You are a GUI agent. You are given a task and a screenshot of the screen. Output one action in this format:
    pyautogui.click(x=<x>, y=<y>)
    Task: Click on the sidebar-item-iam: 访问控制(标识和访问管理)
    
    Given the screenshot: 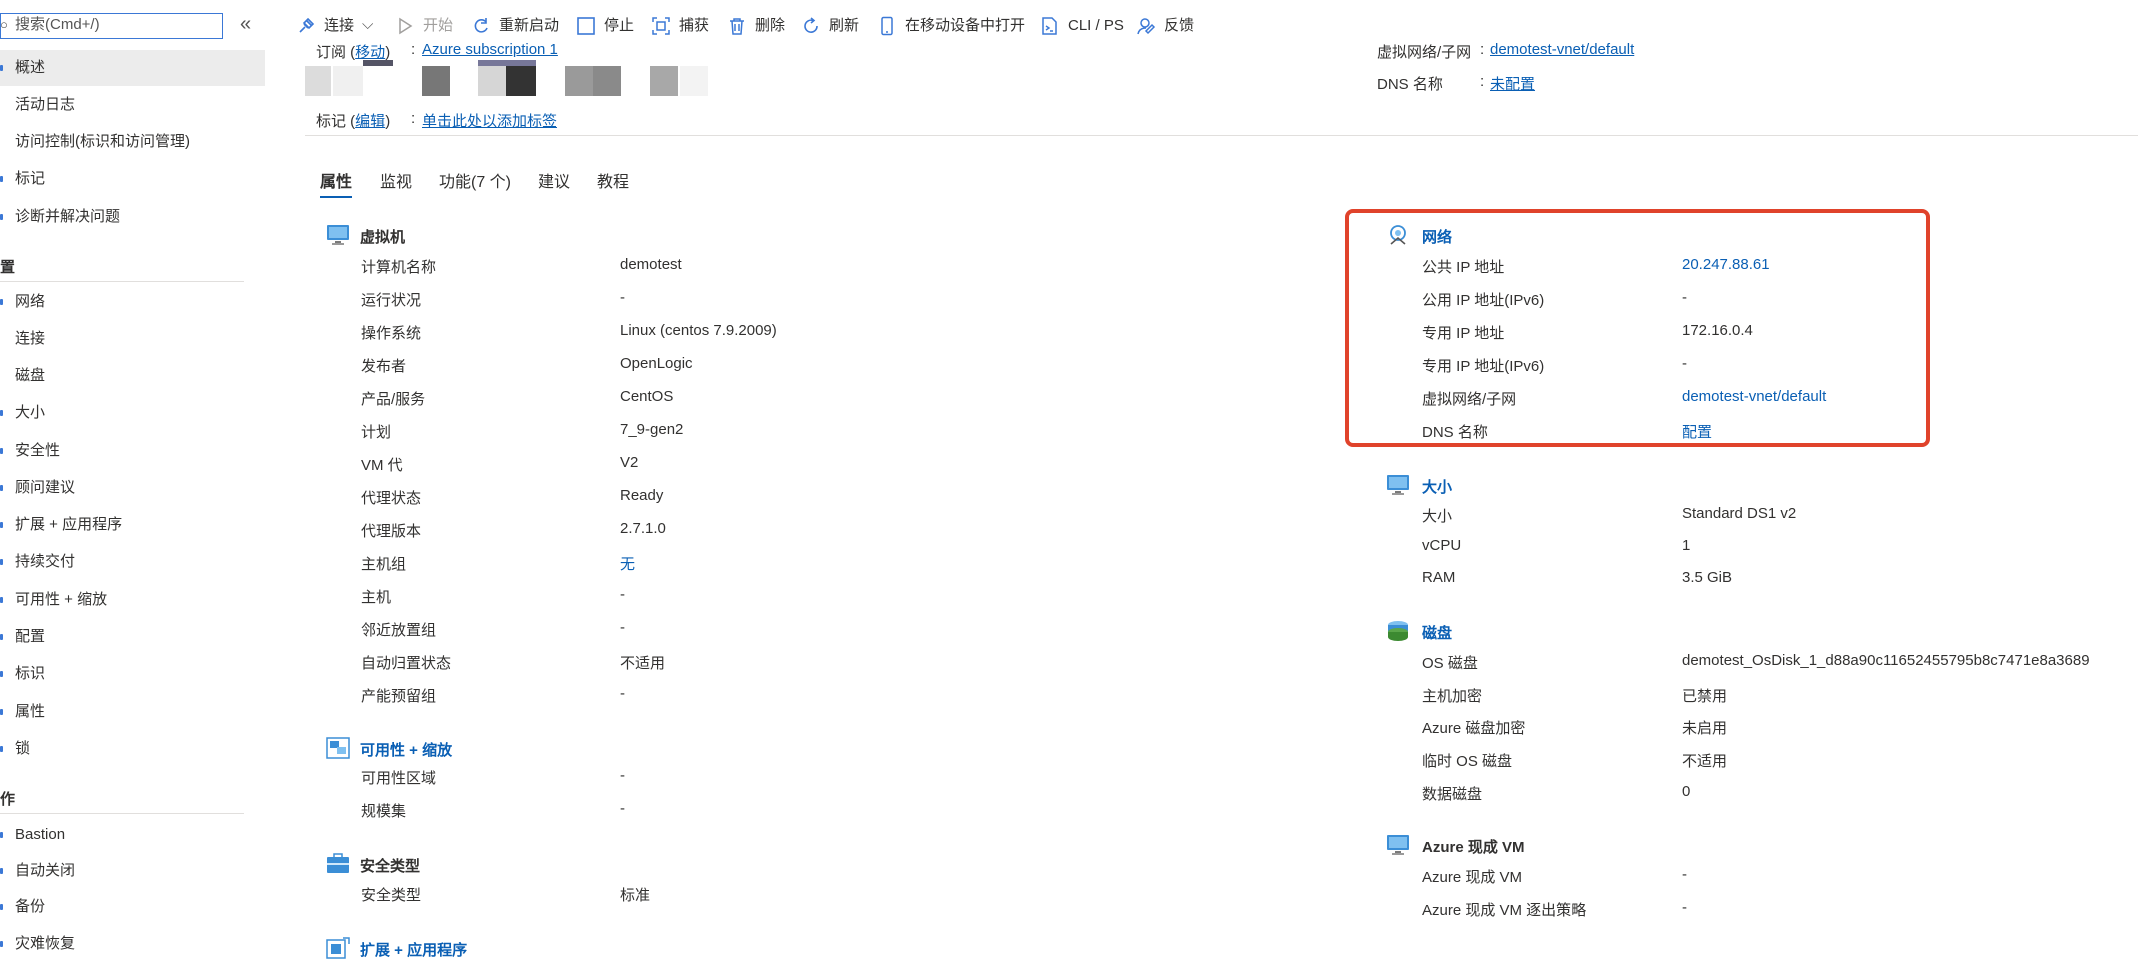 What is the action you would take?
    pyautogui.click(x=132, y=142)
    